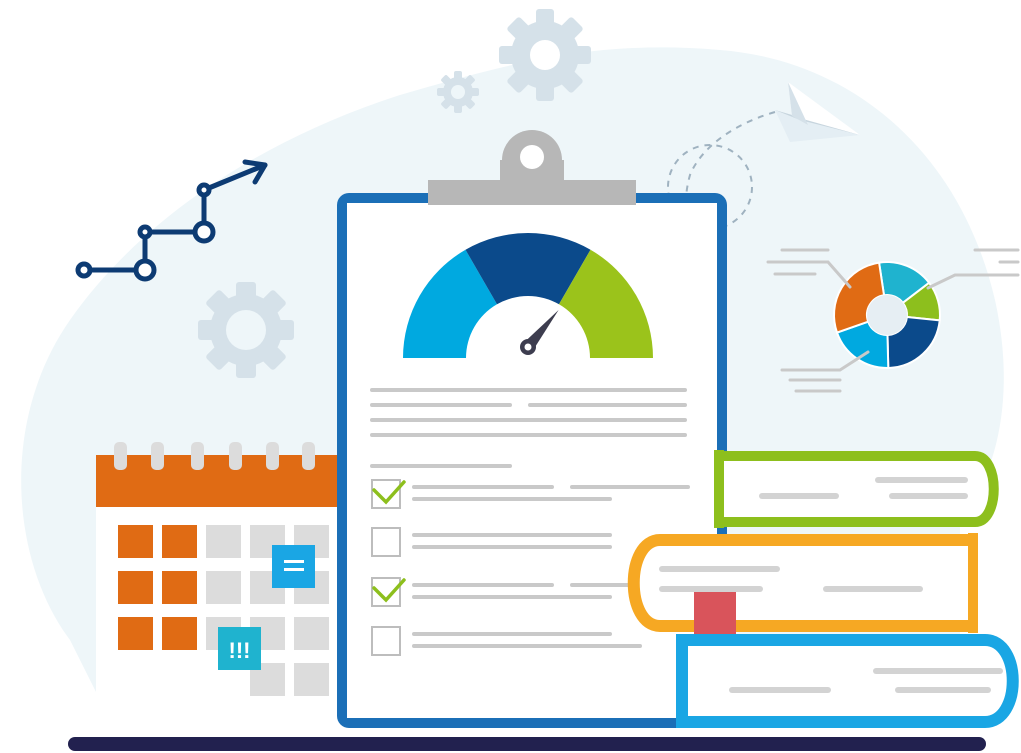  Describe the element at coordinates (226, 481) in the screenshot. I see `calendar-header` at that location.